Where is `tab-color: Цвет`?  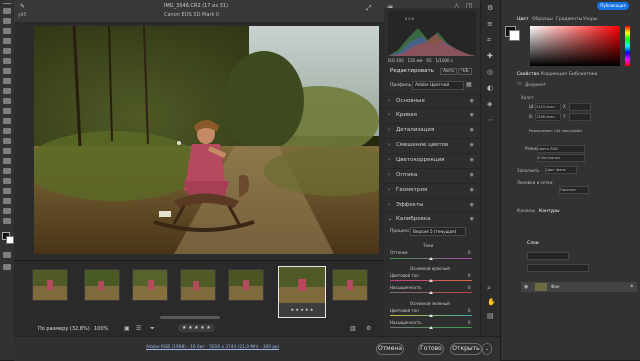 tab-color: Цвет is located at coordinates (523, 19).